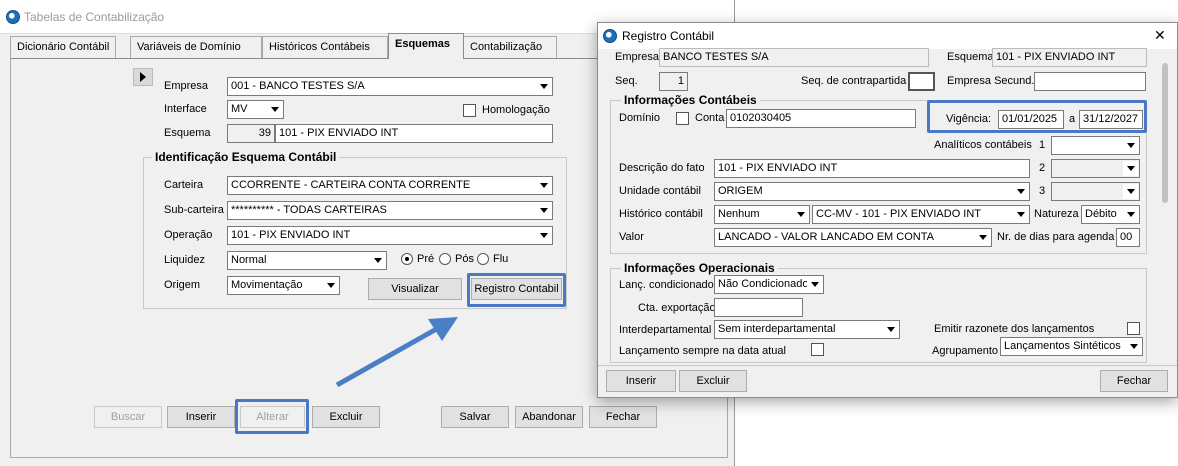 The height and width of the screenshot is (466, 1178). What do you see at coordinates (196, 47) in the screenshot?
I see `tab-variaveis: Variáveis de Domínio` at bounding box center [196, 47].